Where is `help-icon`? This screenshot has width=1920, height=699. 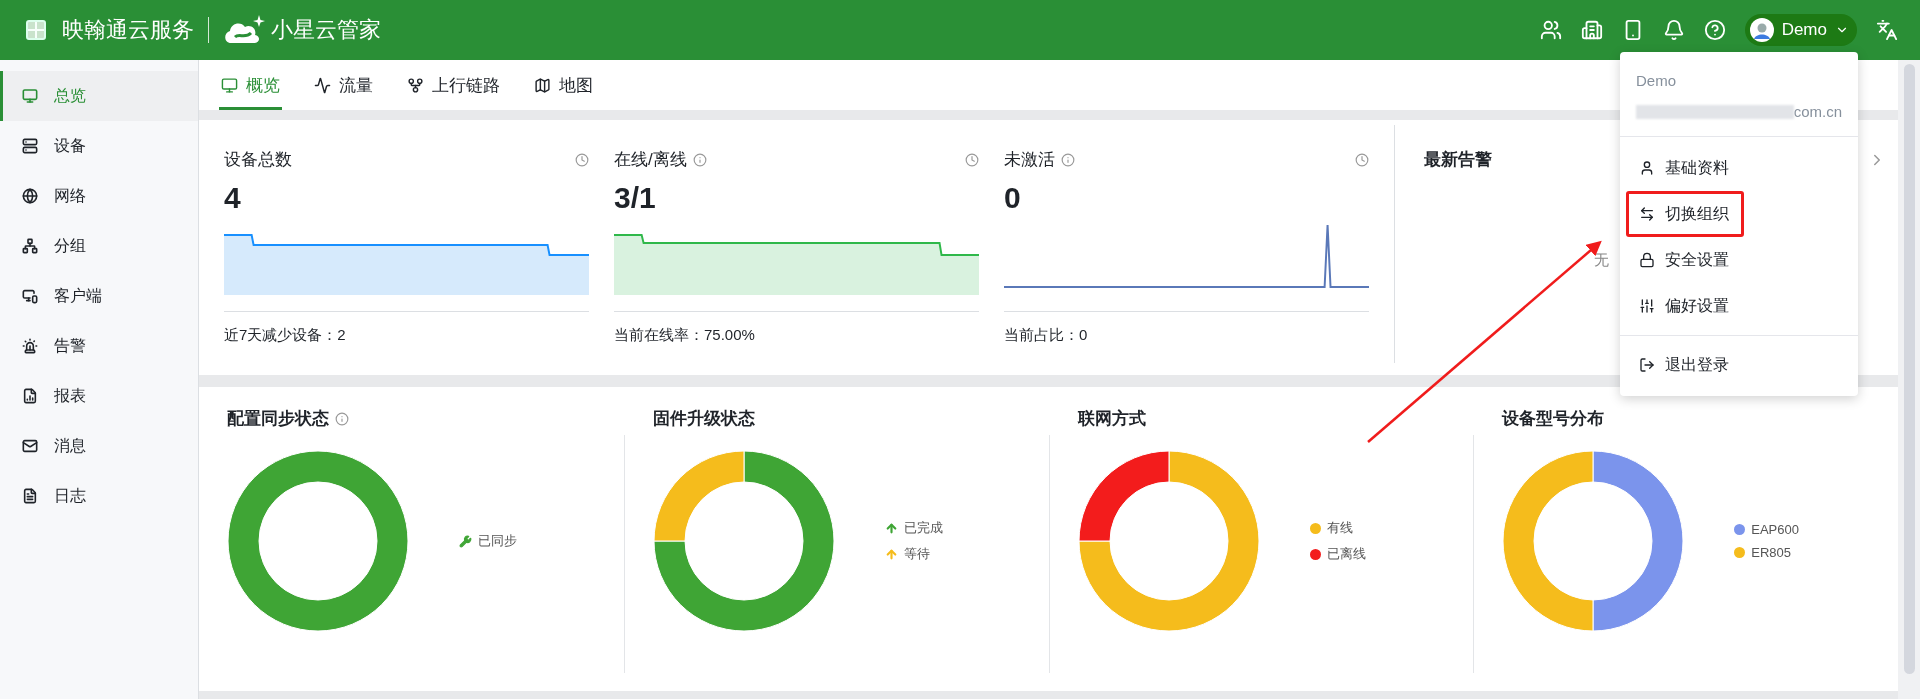 help-icon is located at coordinates (1714, 30).